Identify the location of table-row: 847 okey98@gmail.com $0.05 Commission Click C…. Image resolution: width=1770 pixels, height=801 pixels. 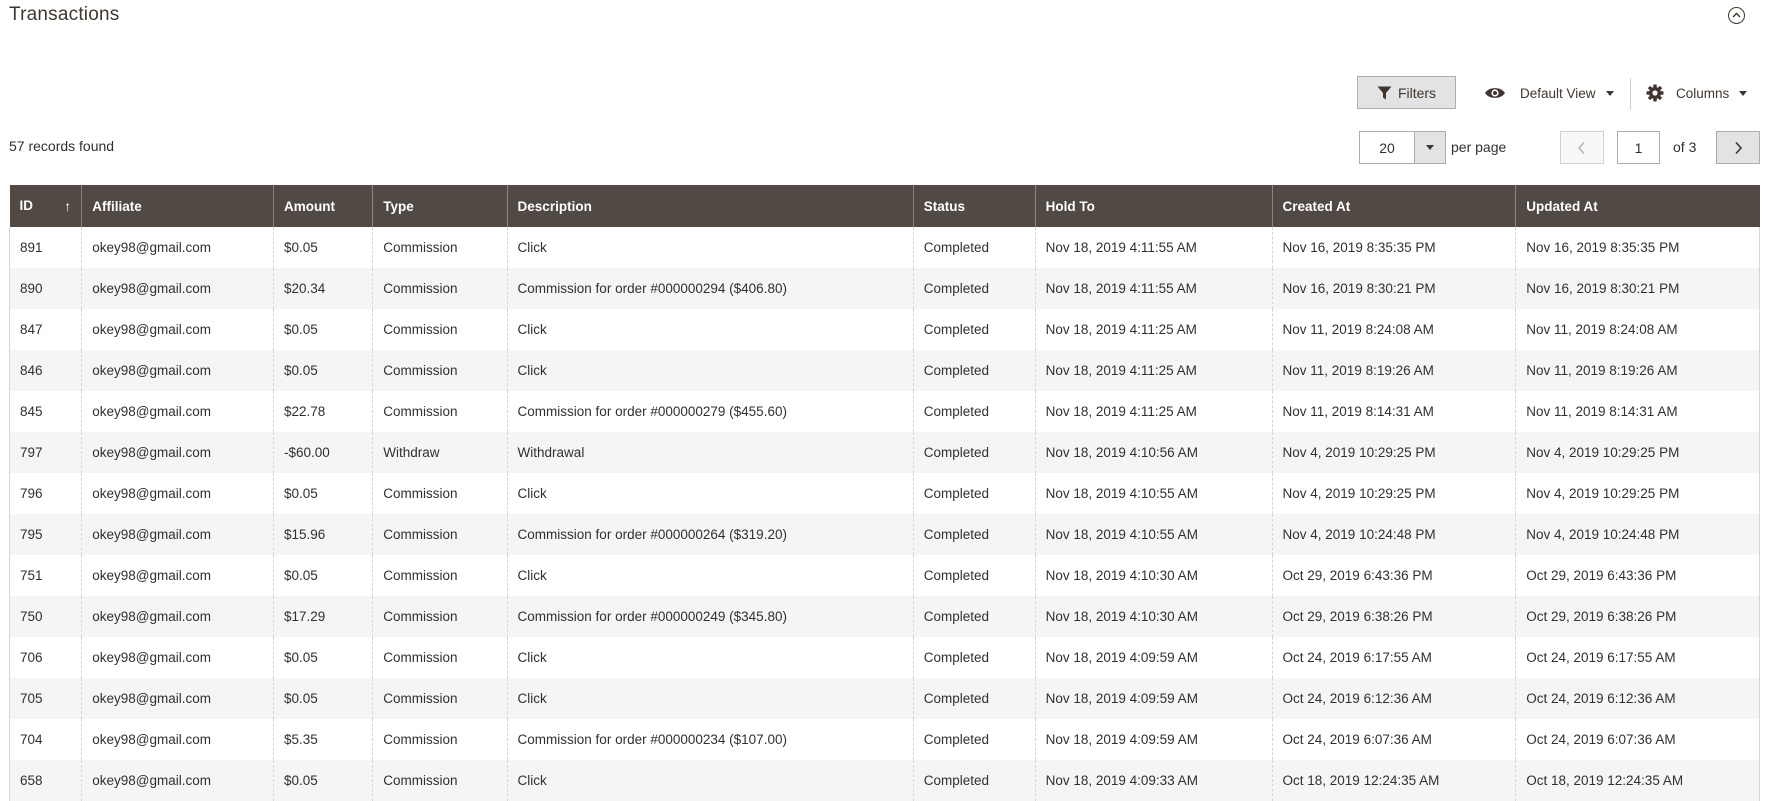
(884, 329).